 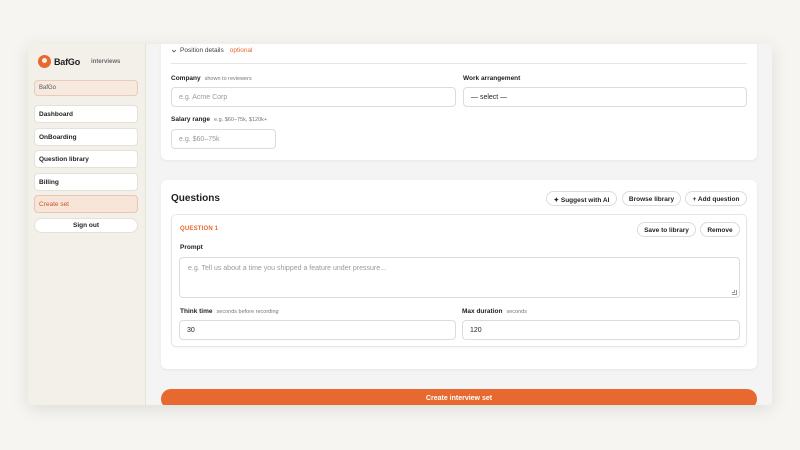 I want to click on prompt-label: Prompt, so click(x=191, y=247).